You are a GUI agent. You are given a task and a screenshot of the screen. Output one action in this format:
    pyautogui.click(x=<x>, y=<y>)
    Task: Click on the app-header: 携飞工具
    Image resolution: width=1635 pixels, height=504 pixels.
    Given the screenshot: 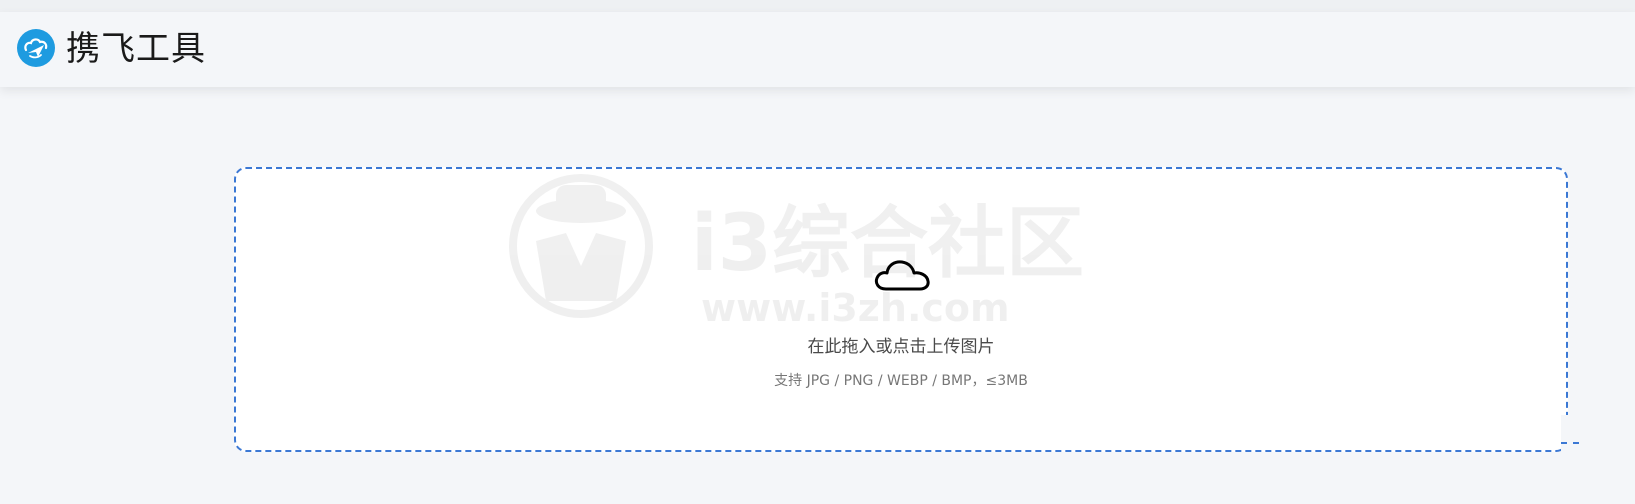 What is the action you would take?
    pyautogui.click(x=817, y=49)
    